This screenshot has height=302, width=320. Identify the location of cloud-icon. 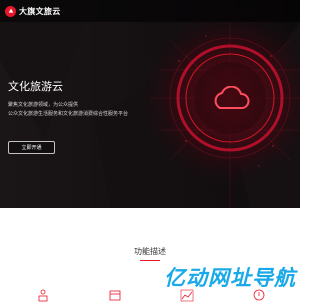
(232, 97).